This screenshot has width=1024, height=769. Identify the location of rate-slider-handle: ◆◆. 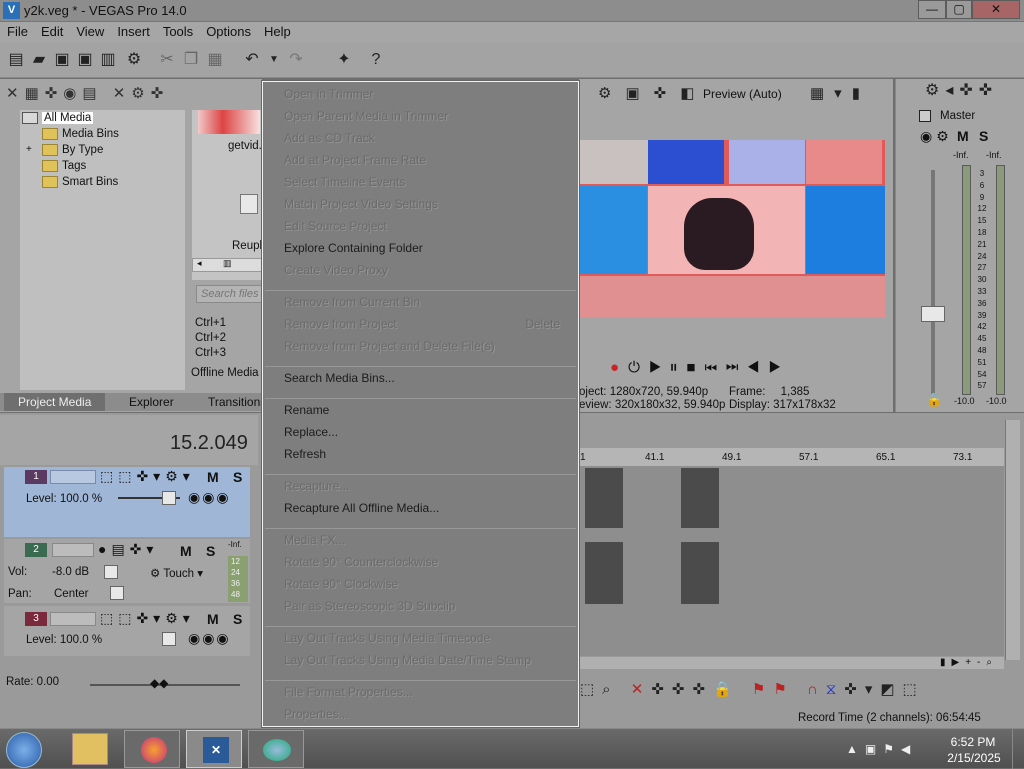
(159, 683).